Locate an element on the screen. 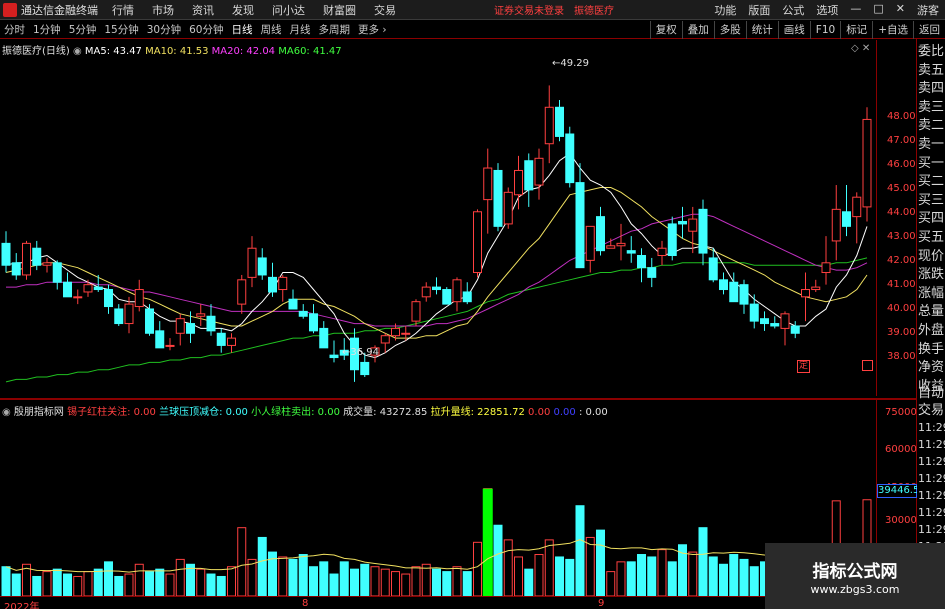 The height and width of the screenshot is (609, 945). draw-line-button: 画线 is located at coordinates (793, 29).